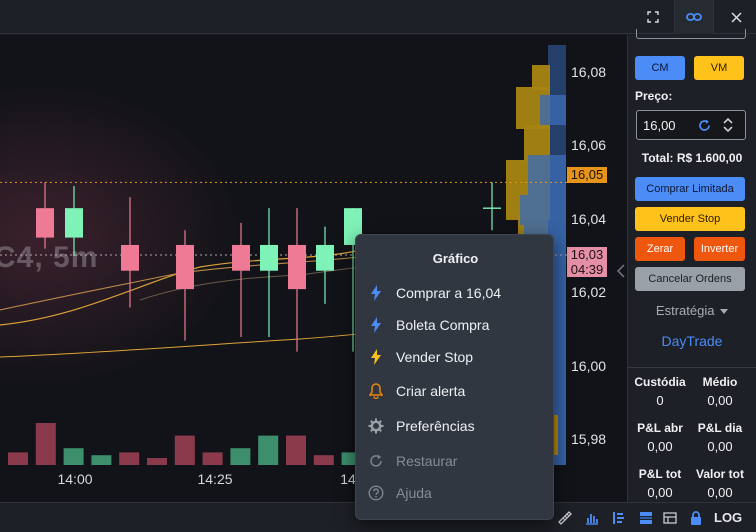 The width and height of the screenshot is (756, 532). What do you see at coordinates (660, 382) in the screenshot?
I see `stat-label: Custódia` at bounding box center [660, 382].